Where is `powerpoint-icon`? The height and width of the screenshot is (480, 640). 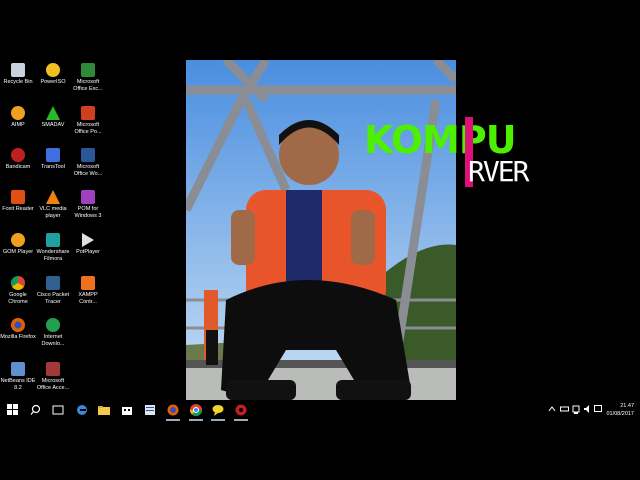
powerpoint-icon is located at coordinates (88, 113).